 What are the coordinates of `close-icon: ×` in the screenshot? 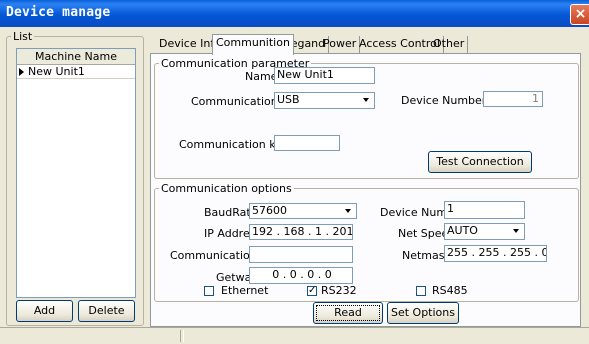 It's located at (580, 14).